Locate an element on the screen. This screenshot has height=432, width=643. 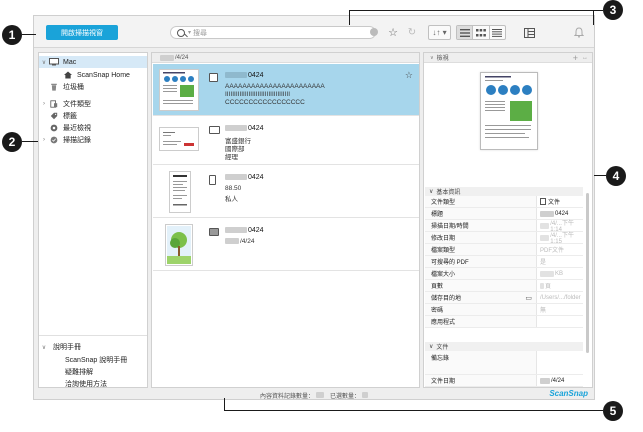
add-icon: + is located at coordinates (575, 58).